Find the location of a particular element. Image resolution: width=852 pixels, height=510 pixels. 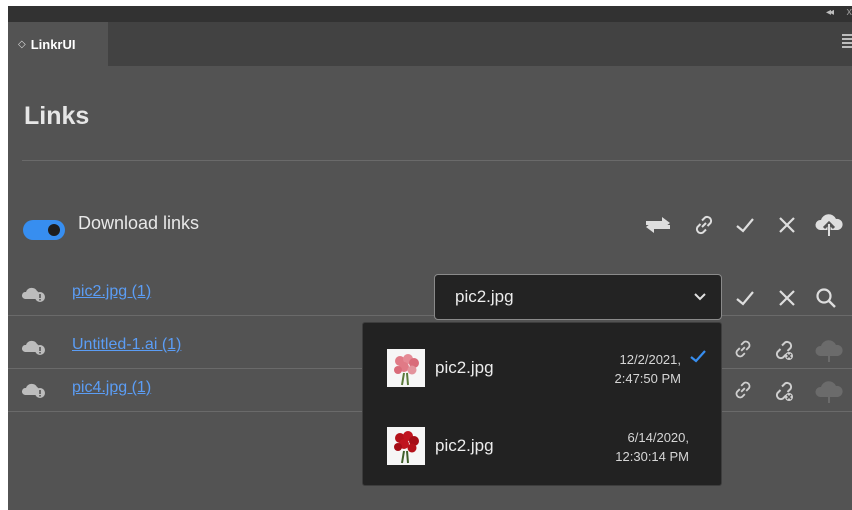

file-link: pic4.jpg (1) is located at coordinates (111, 388).